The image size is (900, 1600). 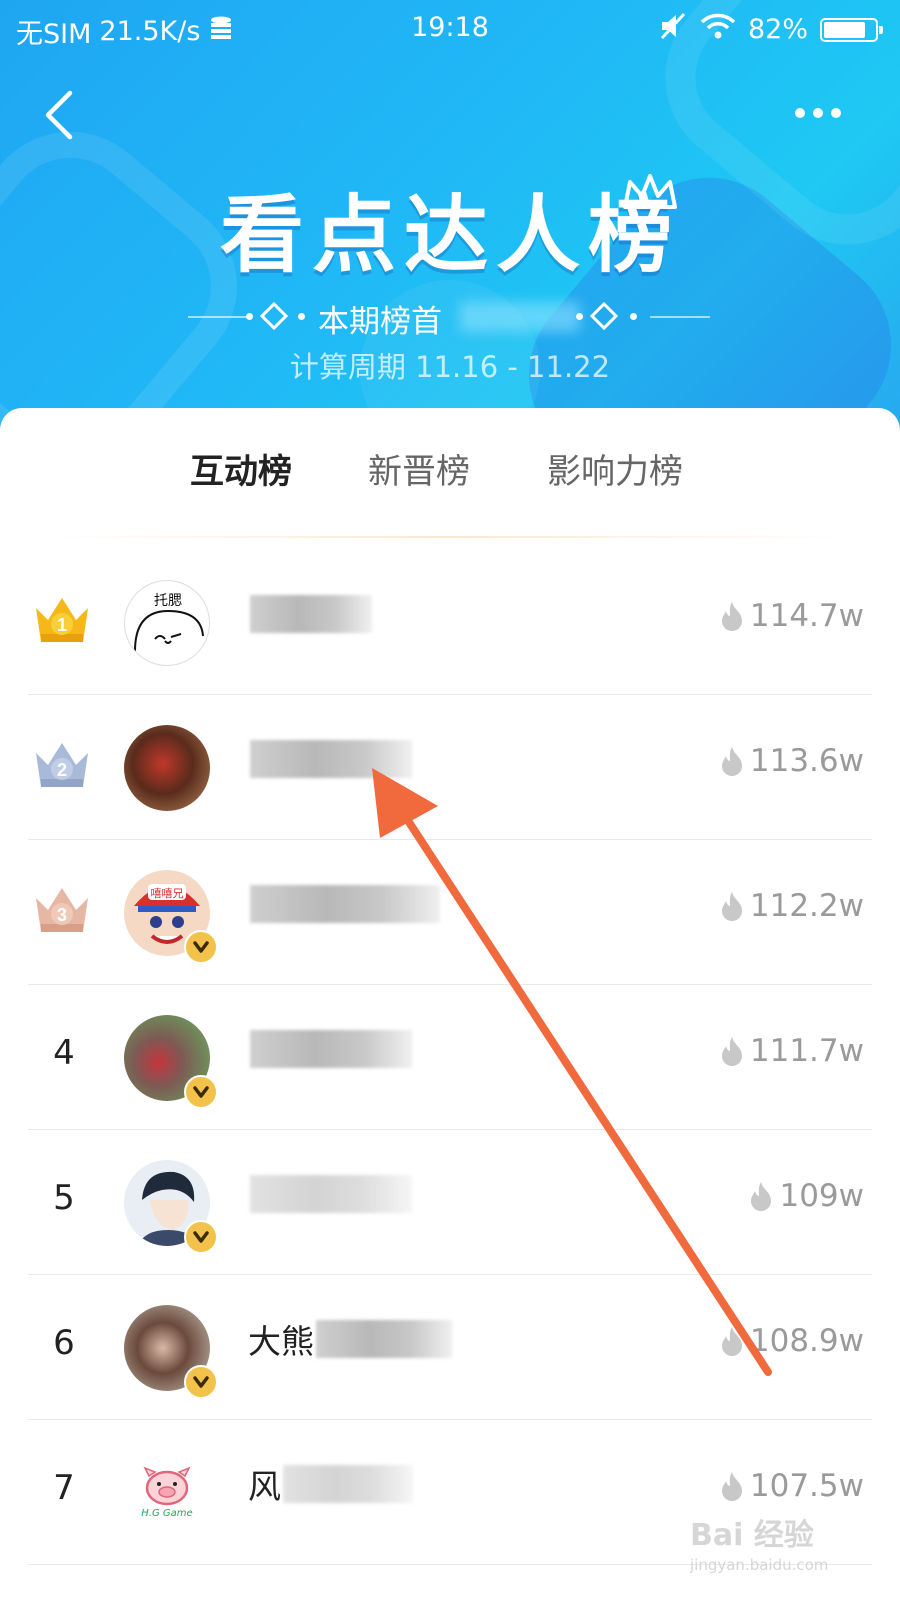 I want to click on svg-text: 2, so click(x=62, y=770).